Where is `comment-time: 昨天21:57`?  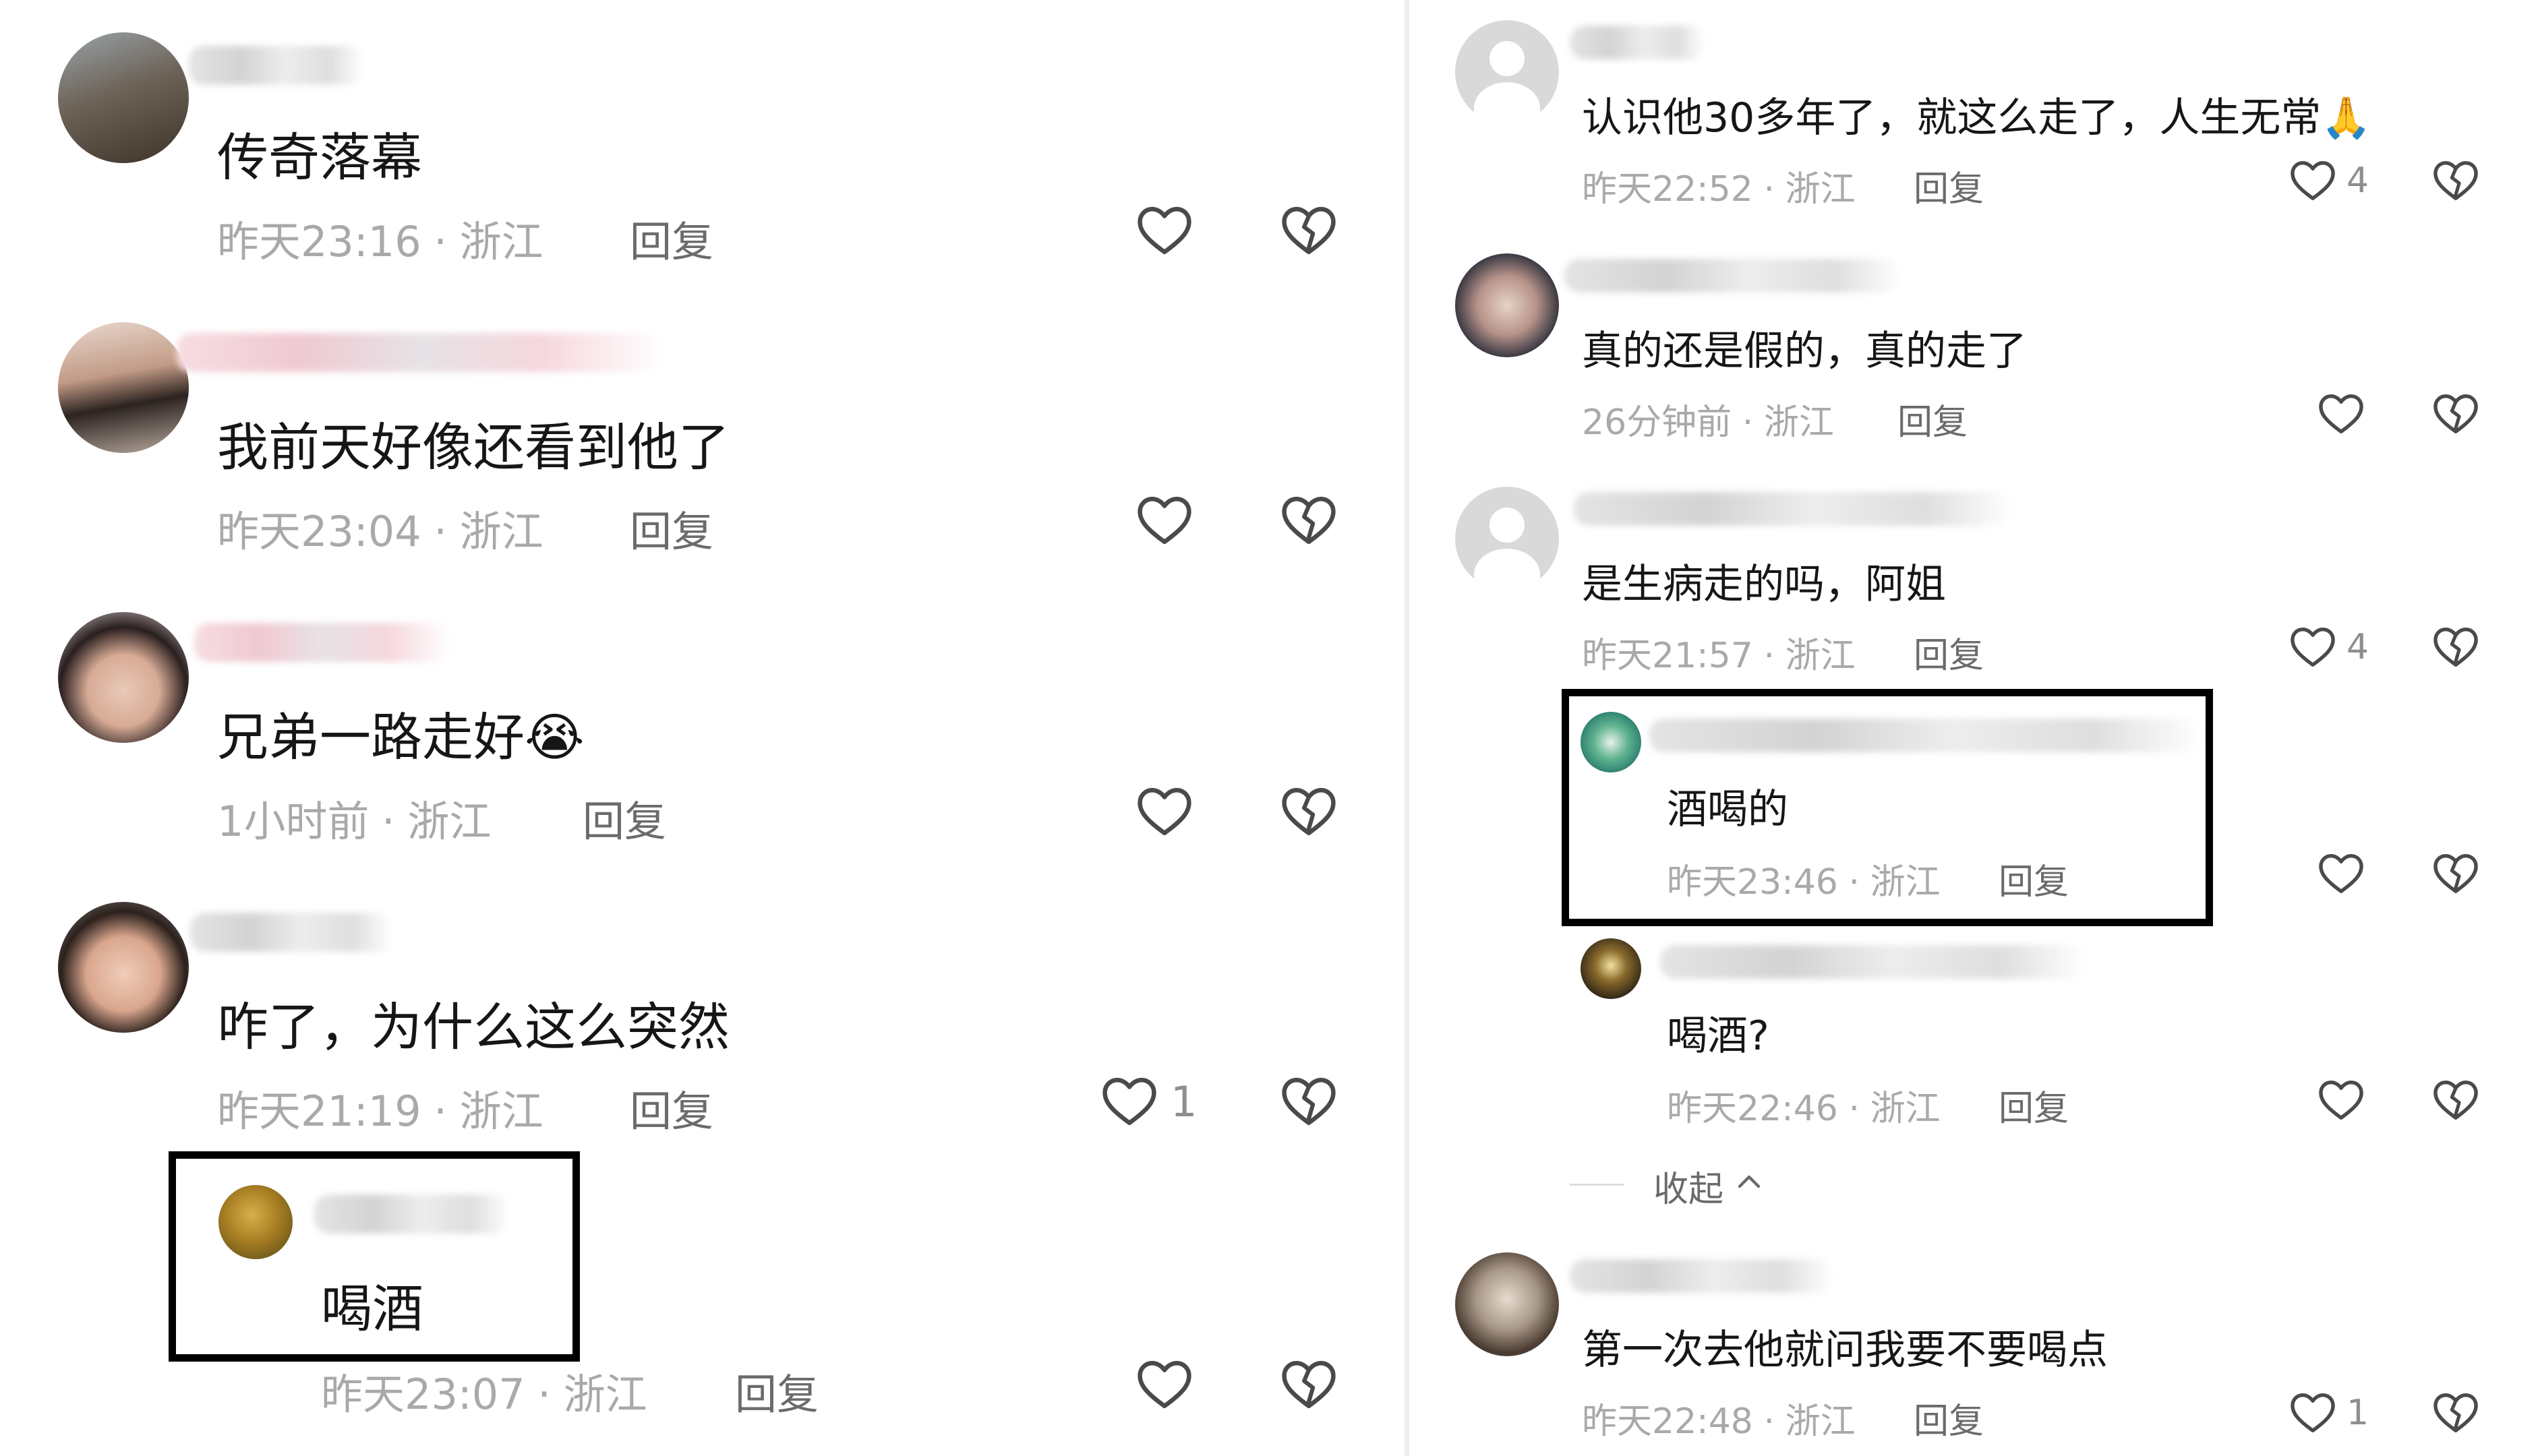
comment-time: 昨天21:57 is located at coordinates (1667, 656).